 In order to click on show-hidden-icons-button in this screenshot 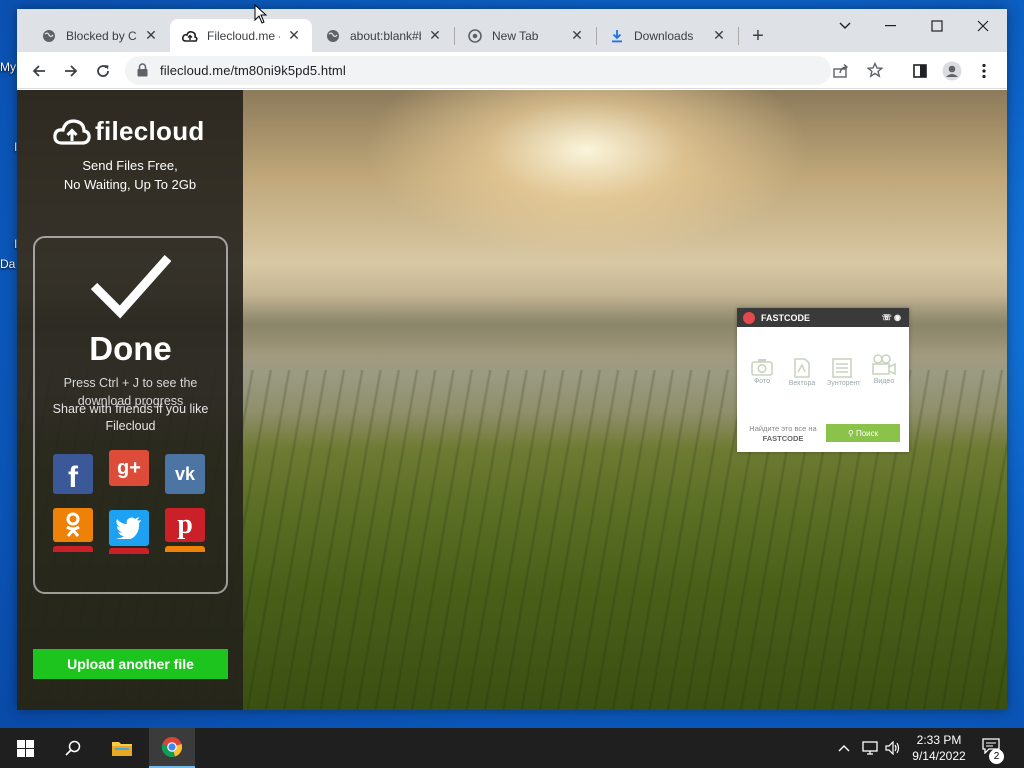, I will do `click(844, 748)`.